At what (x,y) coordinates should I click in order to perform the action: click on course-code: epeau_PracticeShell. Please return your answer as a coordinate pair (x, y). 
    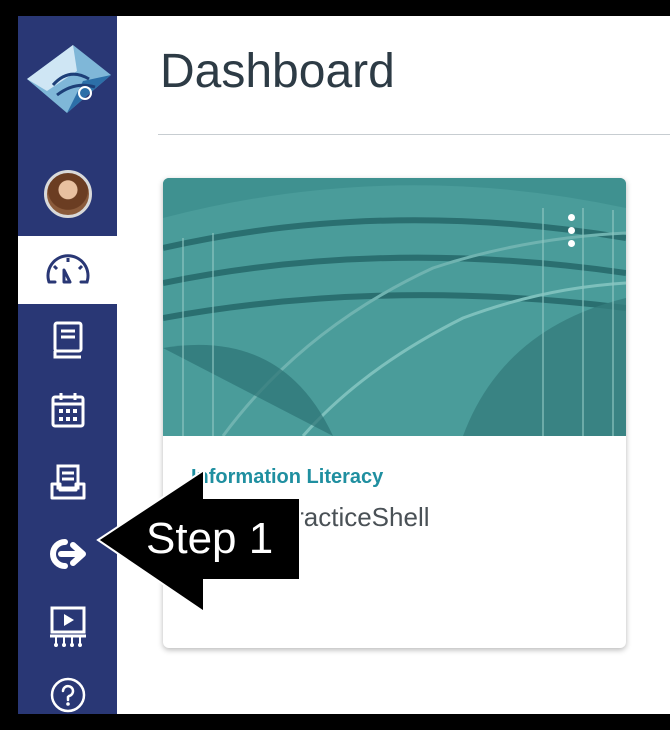
    Looking at the image, I should click on (310, 517).